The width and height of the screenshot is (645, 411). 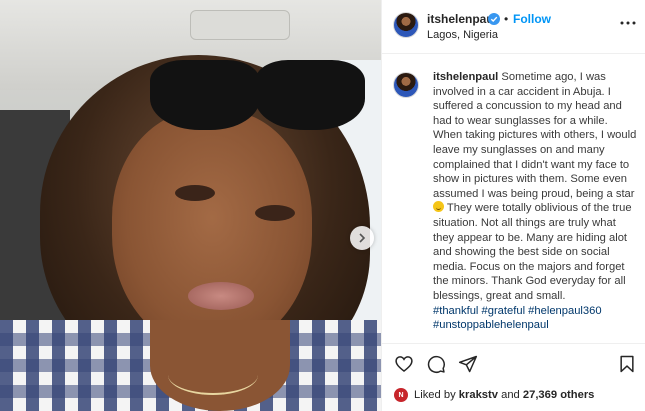 What do you see at coordinates (275, 213) in the screenshot?
I see `right-eye` at bounding box center [275, 213].